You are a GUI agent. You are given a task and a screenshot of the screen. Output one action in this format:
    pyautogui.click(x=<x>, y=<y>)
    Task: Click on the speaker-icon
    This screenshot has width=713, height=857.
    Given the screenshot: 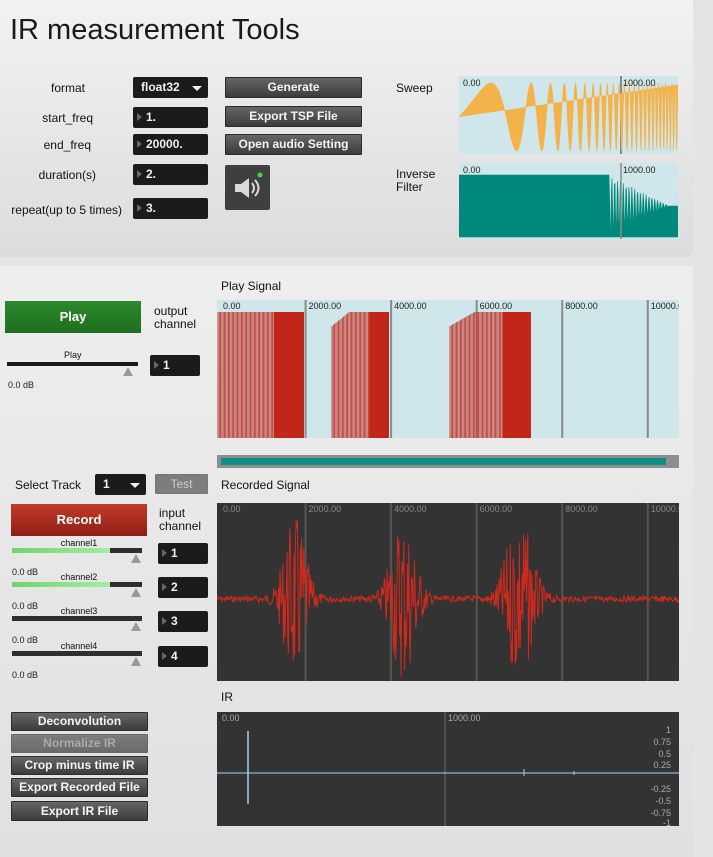 What is the action you would take?
    pyautogui.click(x=249, y=185)
    